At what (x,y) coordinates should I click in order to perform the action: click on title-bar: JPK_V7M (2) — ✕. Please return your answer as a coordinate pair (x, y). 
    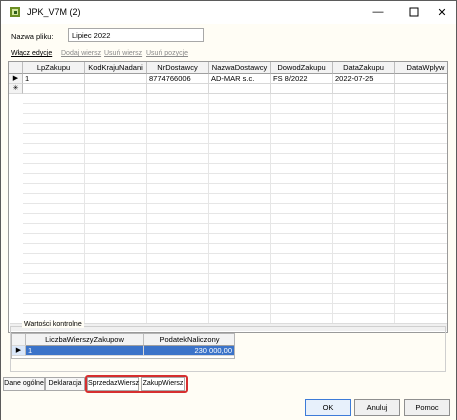
    Looking at the image, I should click on (228, 12).